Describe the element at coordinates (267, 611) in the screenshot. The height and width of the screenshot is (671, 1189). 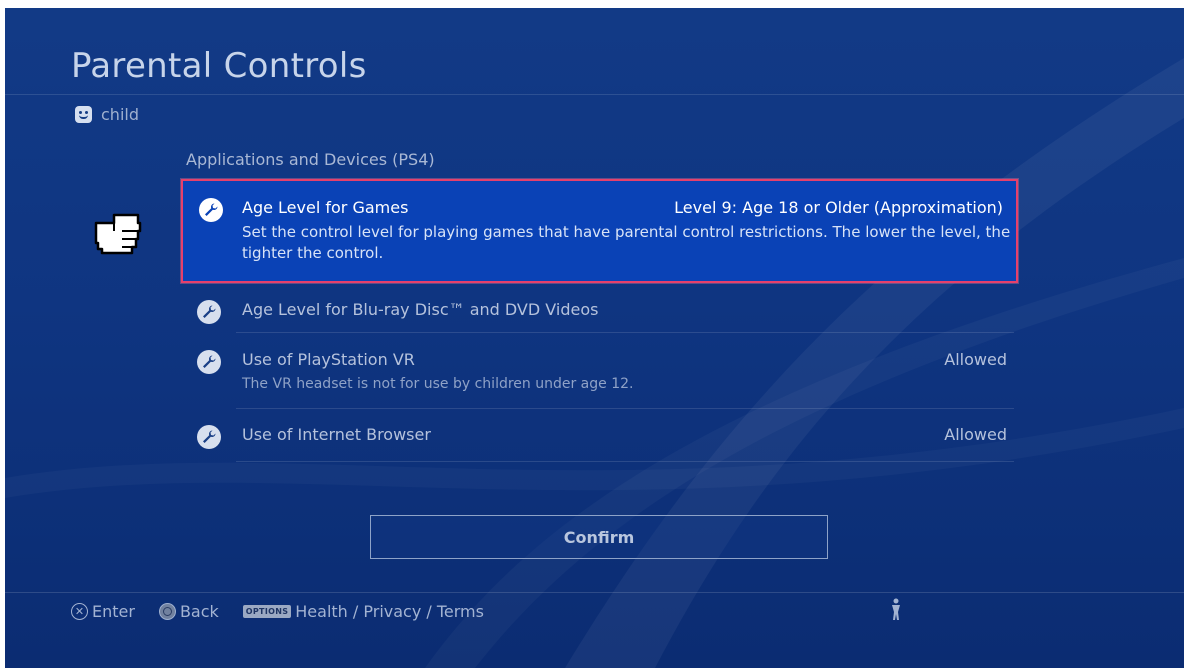
I see `options-button-icon: OPTIONS` at that location.